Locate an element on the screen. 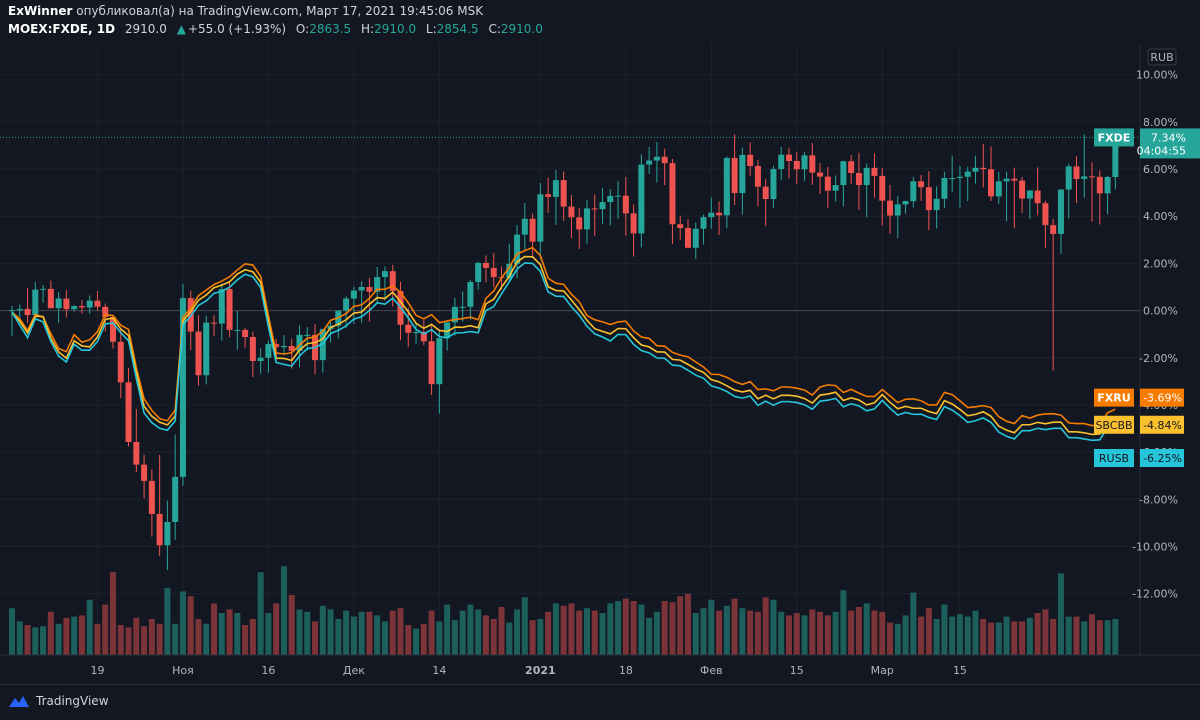 The height and width of the screenshot is (720, 1200). series-name-sbcbb: SBCBB is located at coordinates (1113, 425).